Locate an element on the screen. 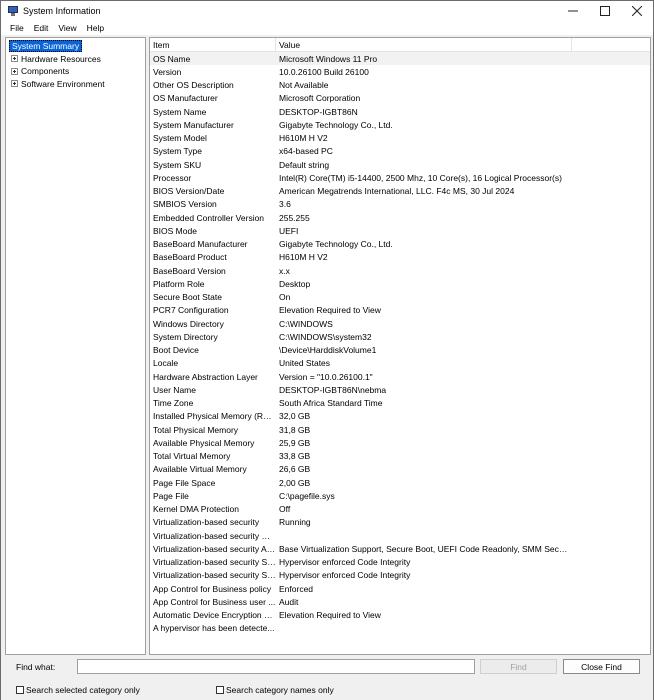 The width and height of the screenshot is (654, 700). row-value-cell: Off is located at coordinates (285, 509).